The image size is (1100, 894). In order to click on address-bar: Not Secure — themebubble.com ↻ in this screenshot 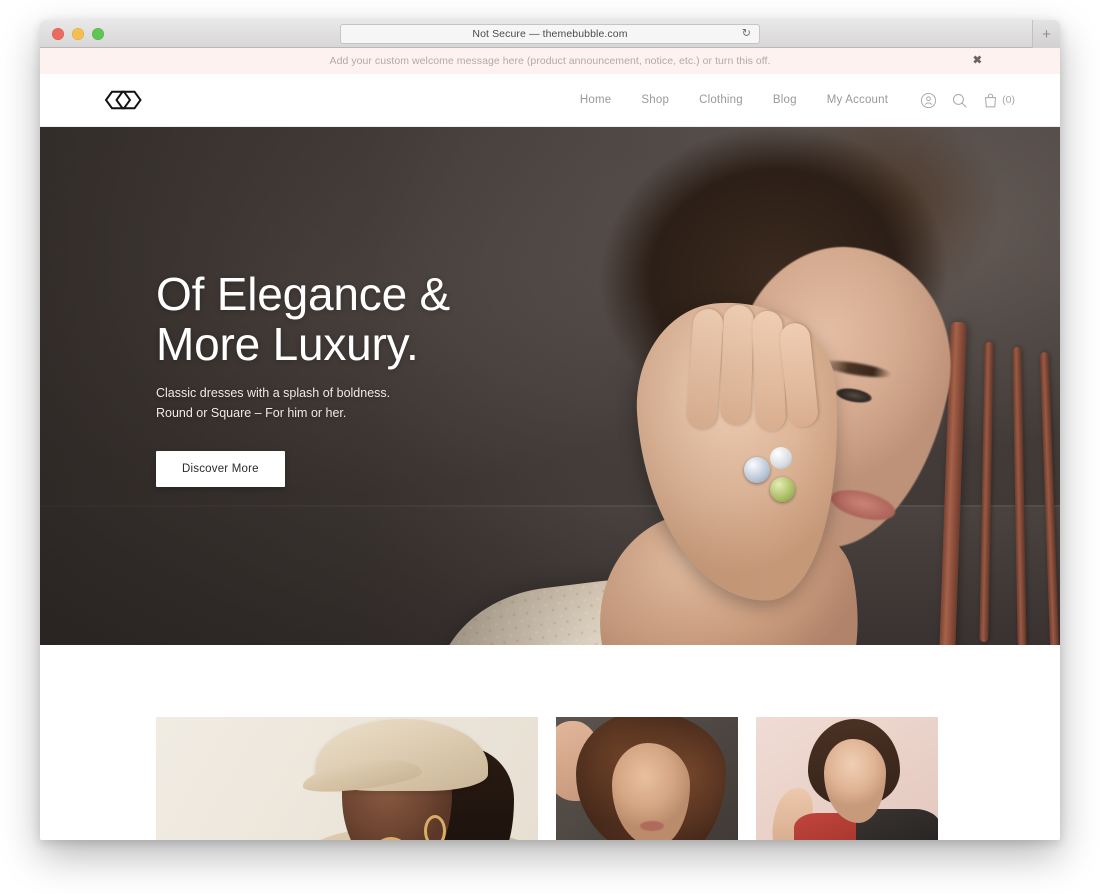, I will do `click(550, 34)`.